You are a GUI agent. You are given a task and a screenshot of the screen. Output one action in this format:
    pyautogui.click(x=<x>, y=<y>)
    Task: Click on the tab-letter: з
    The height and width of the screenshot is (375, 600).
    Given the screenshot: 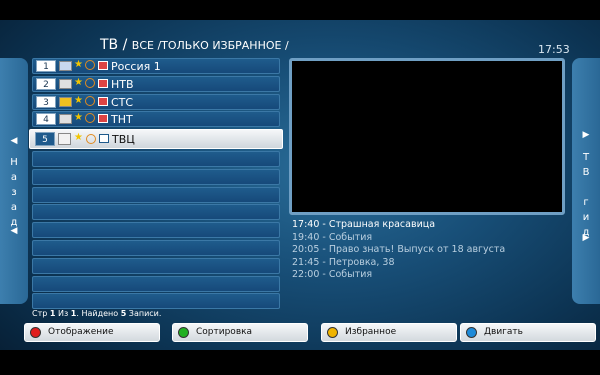 What is the action you would take?
    pyautogui.click(x=14, y=192)
    